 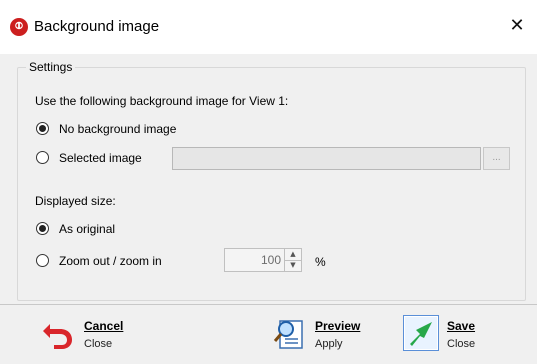 I want to click on preview-sub-label: Apply, so click(x=329, y=344).